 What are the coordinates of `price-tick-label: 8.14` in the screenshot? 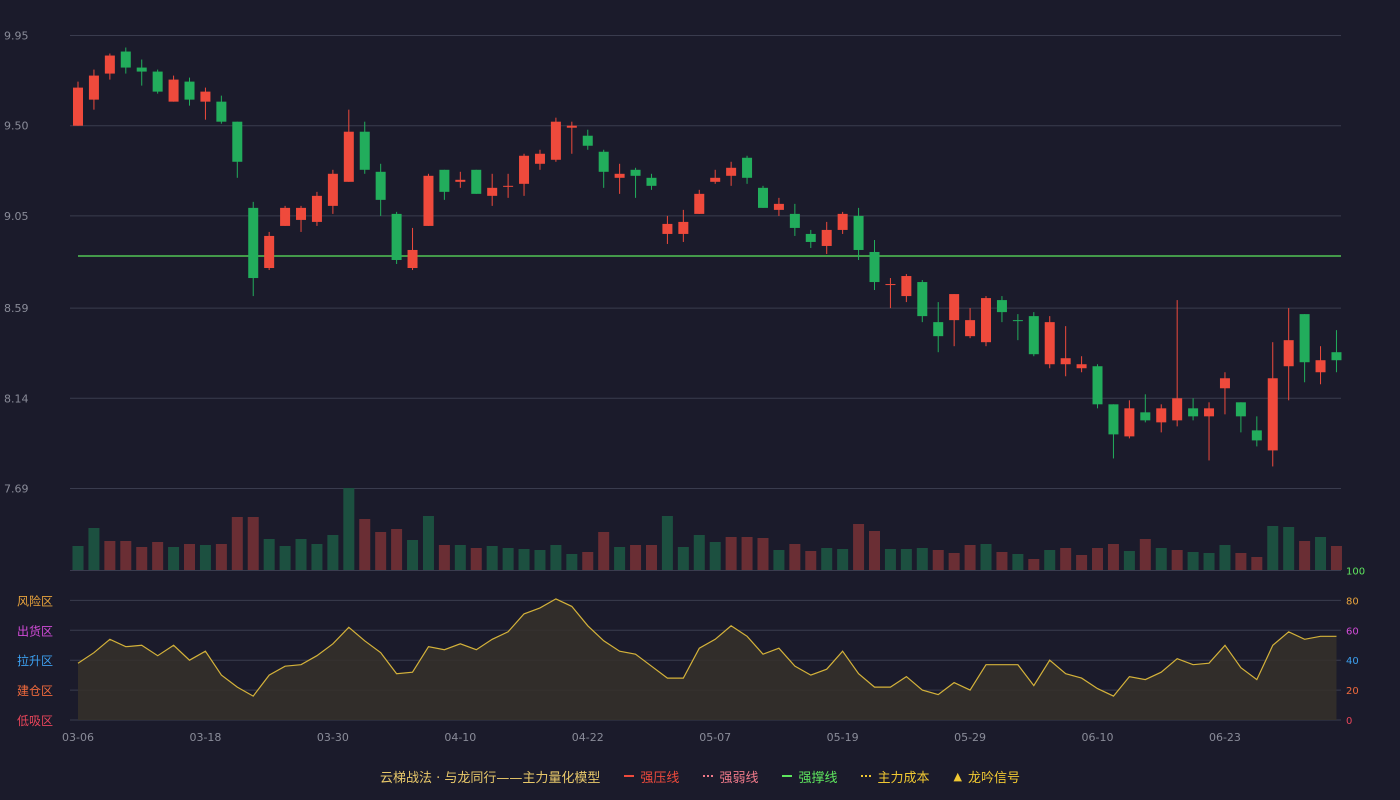 It's located at (16, 398).